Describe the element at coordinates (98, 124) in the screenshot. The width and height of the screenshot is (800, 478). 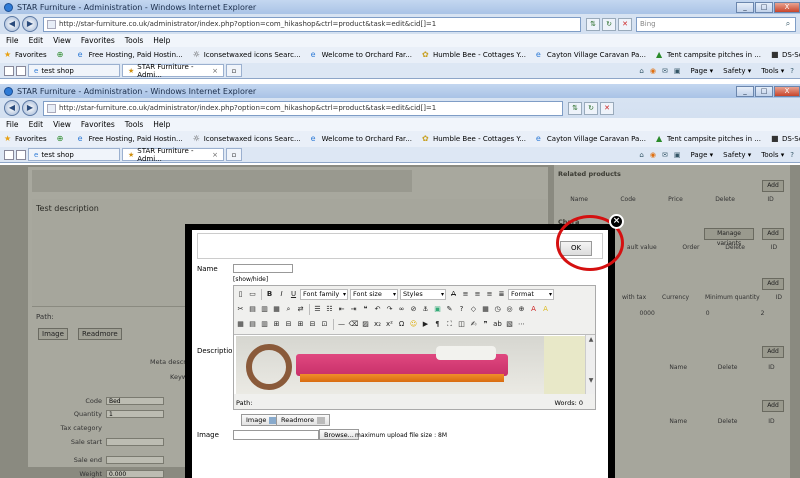
I see `menu-favorites: Favorites` at that location.